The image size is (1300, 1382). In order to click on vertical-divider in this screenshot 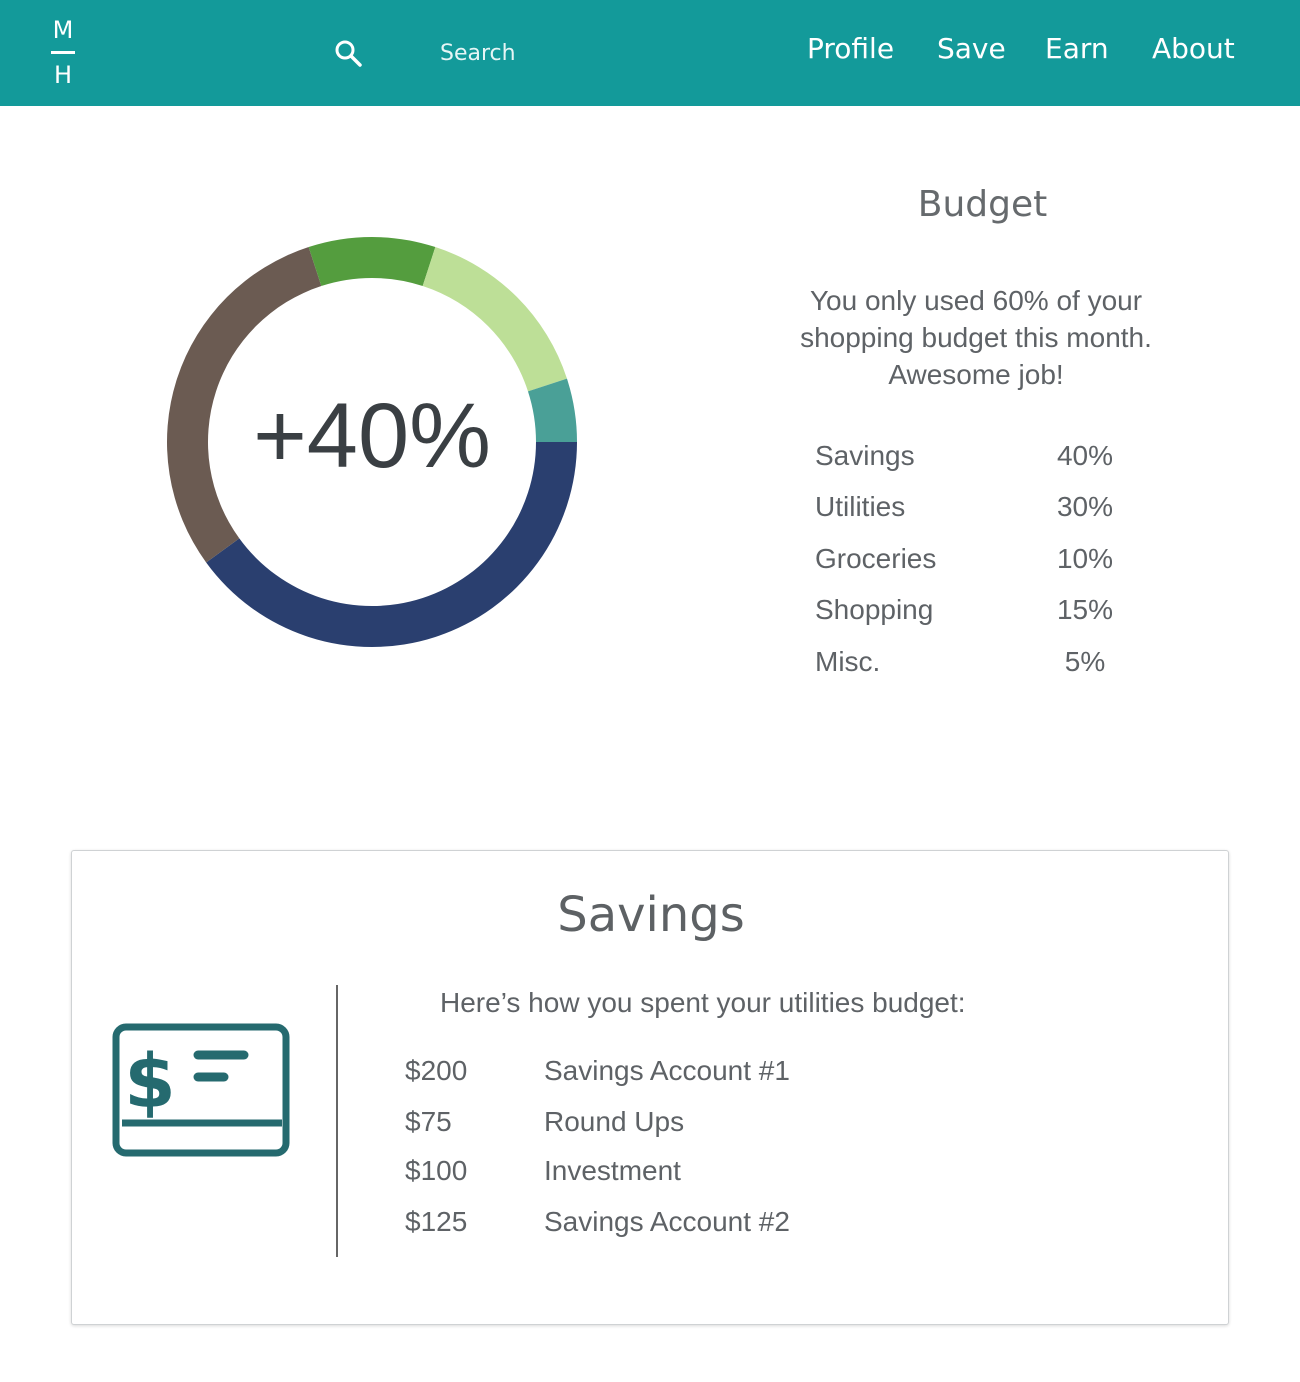, I will do `click(337, 1121)`.